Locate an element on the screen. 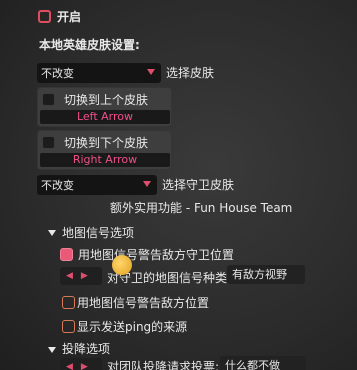  team-vote-arrows: ◀▶ is located at coordinates (81, 364).